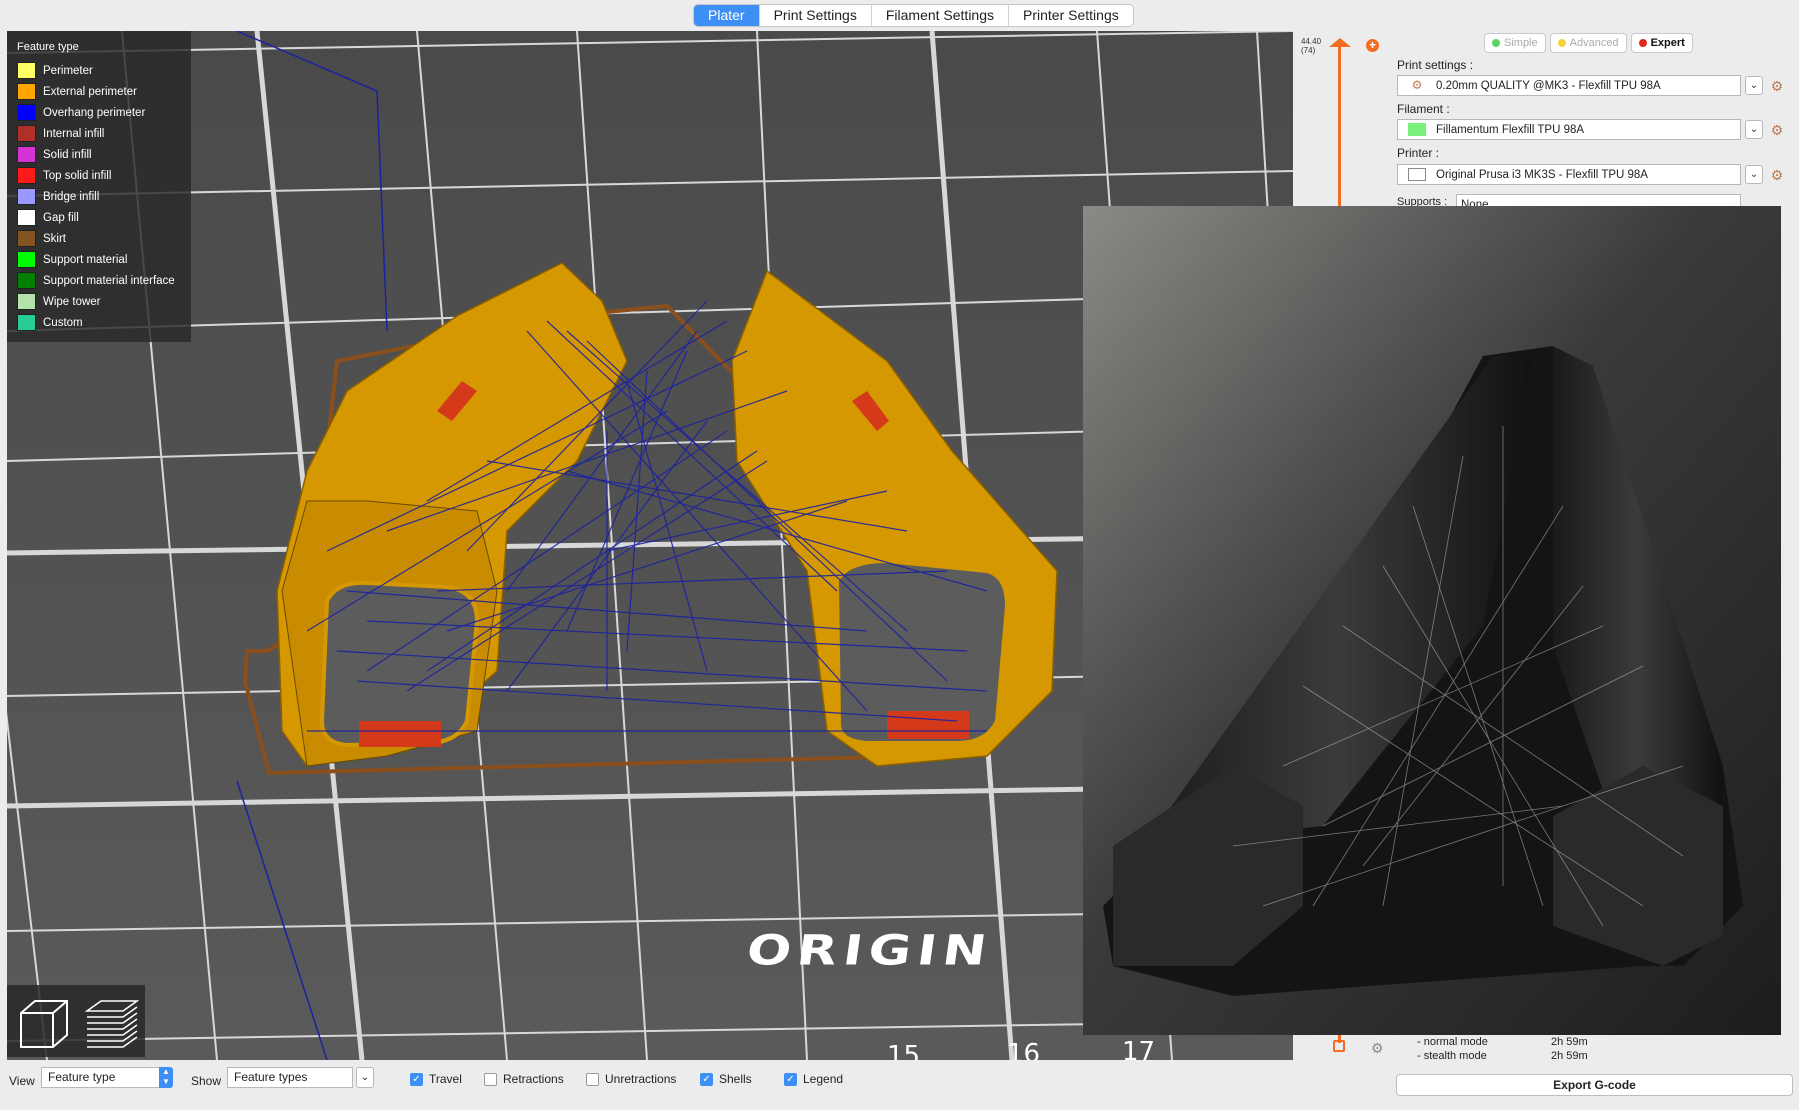 This screenshot has width=1799, height=1110. I want to click on tab-print-settings: Print Settings, so click(816, 15).